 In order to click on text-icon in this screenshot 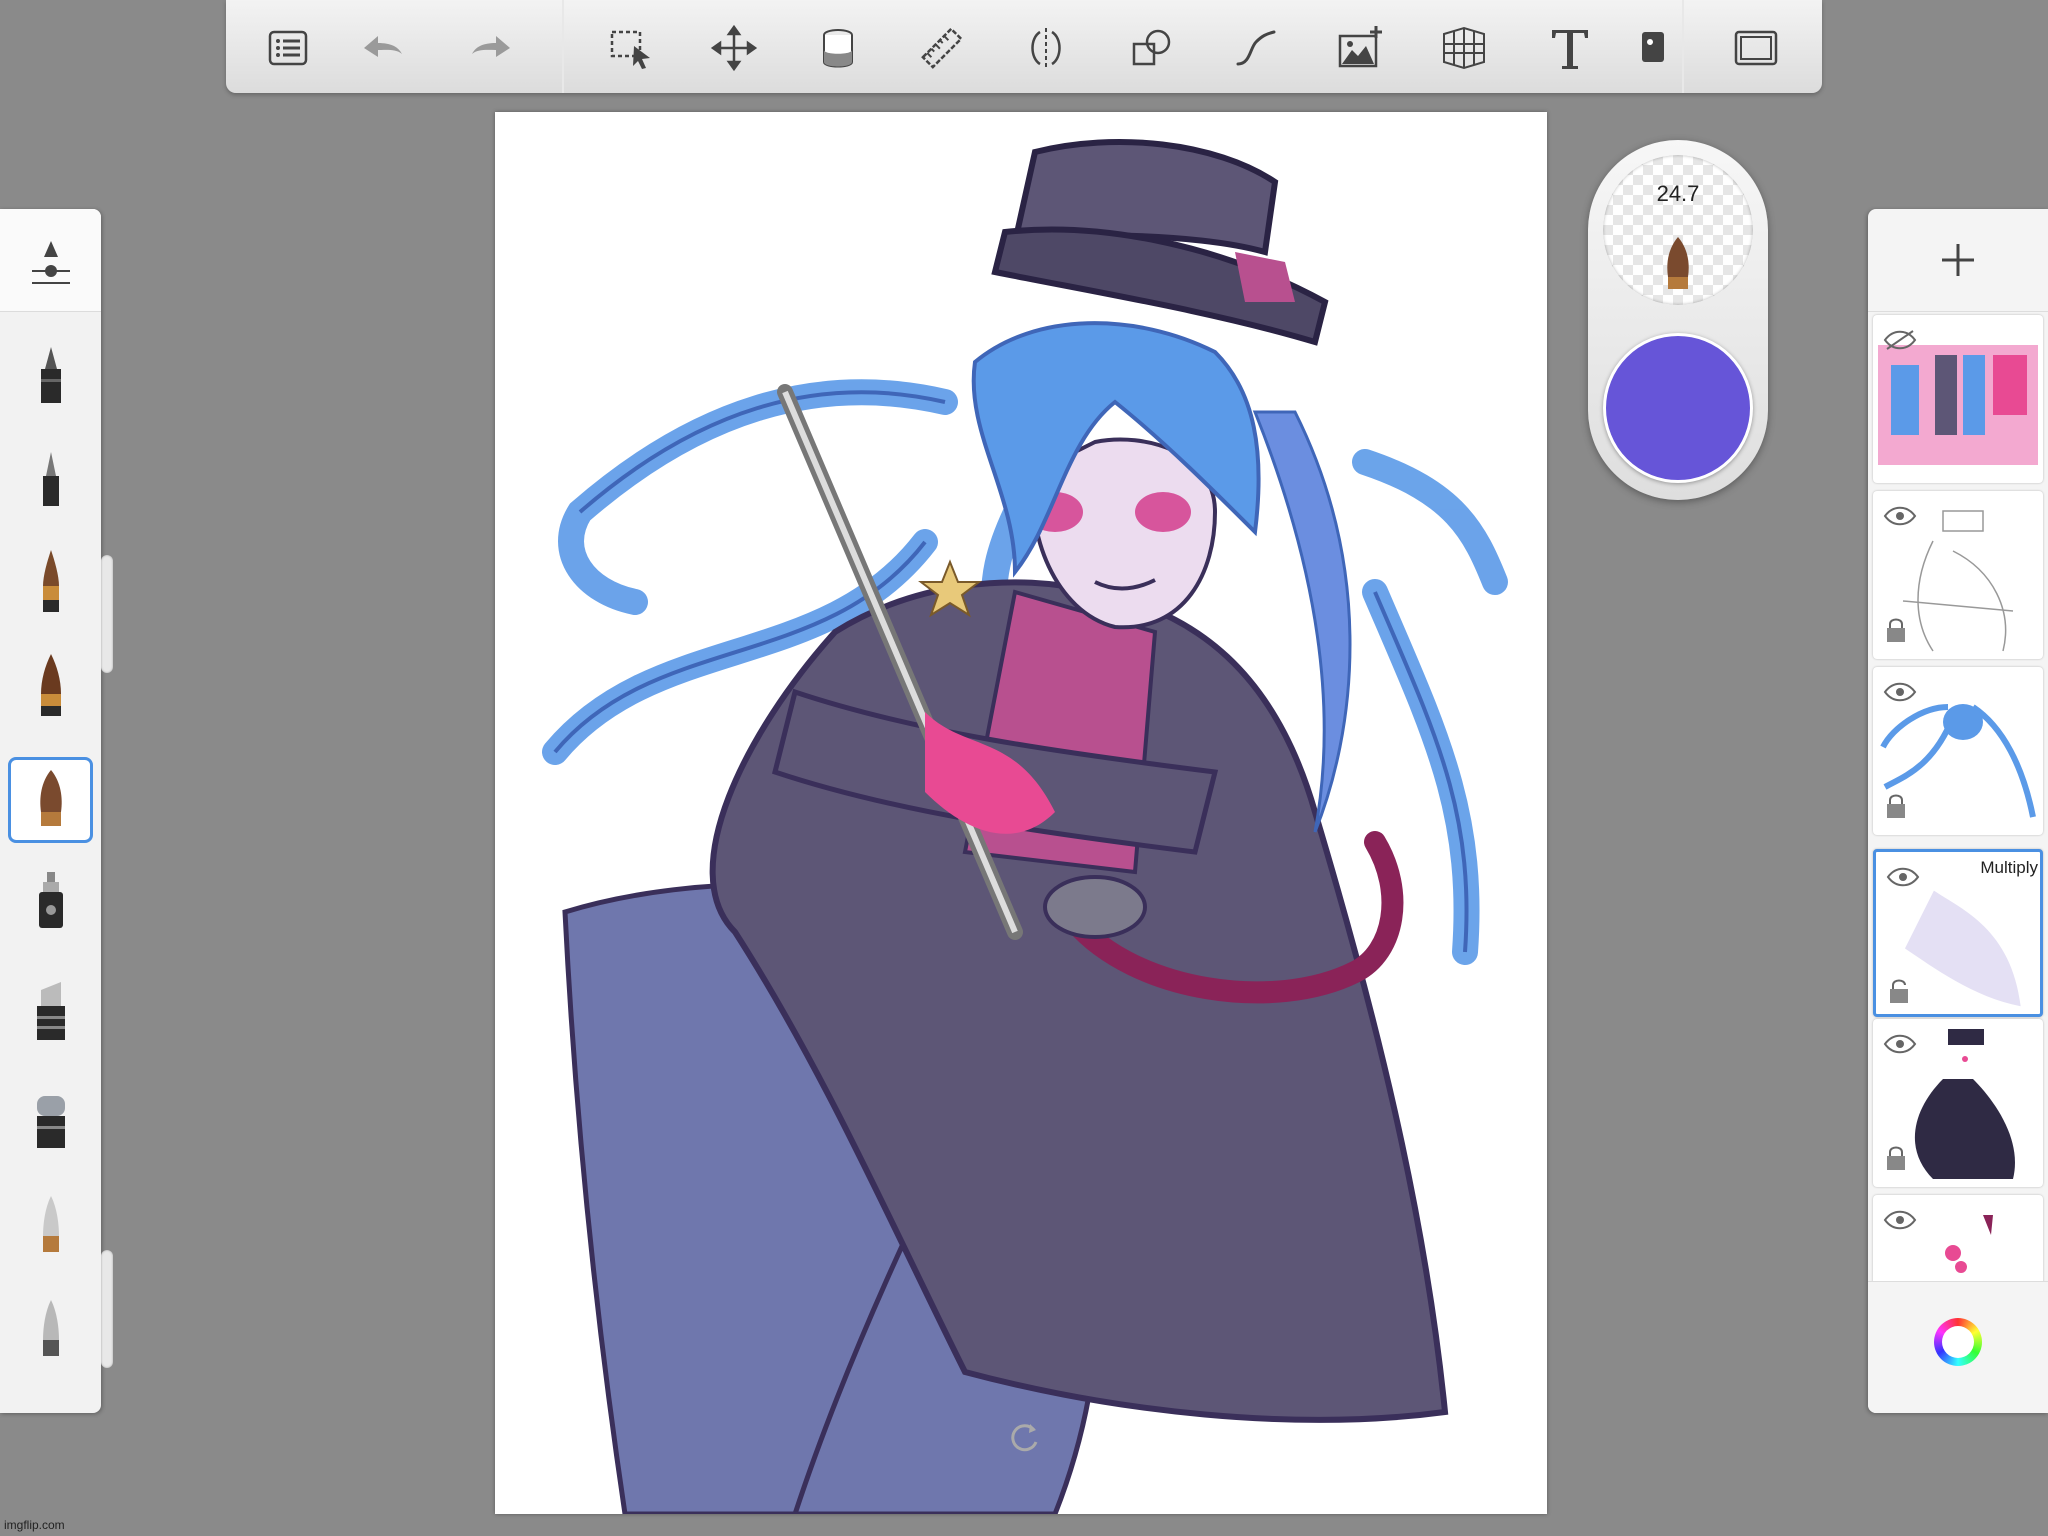, I will do `click(1570, 49)`.